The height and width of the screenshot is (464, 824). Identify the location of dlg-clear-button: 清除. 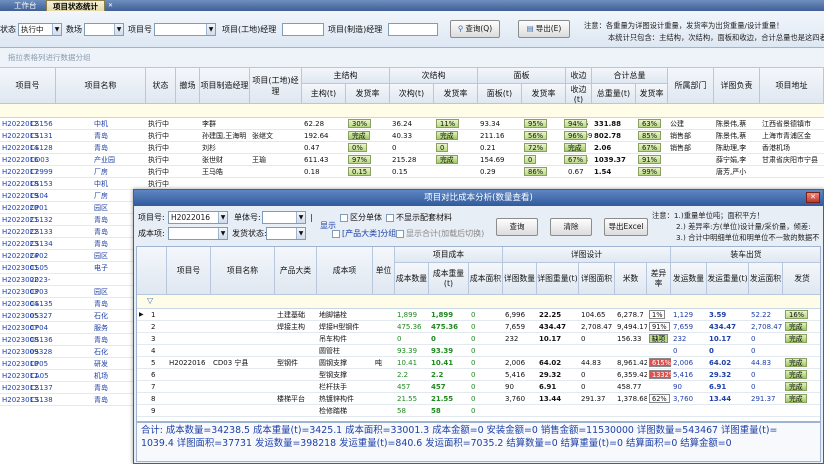
(571, 227).